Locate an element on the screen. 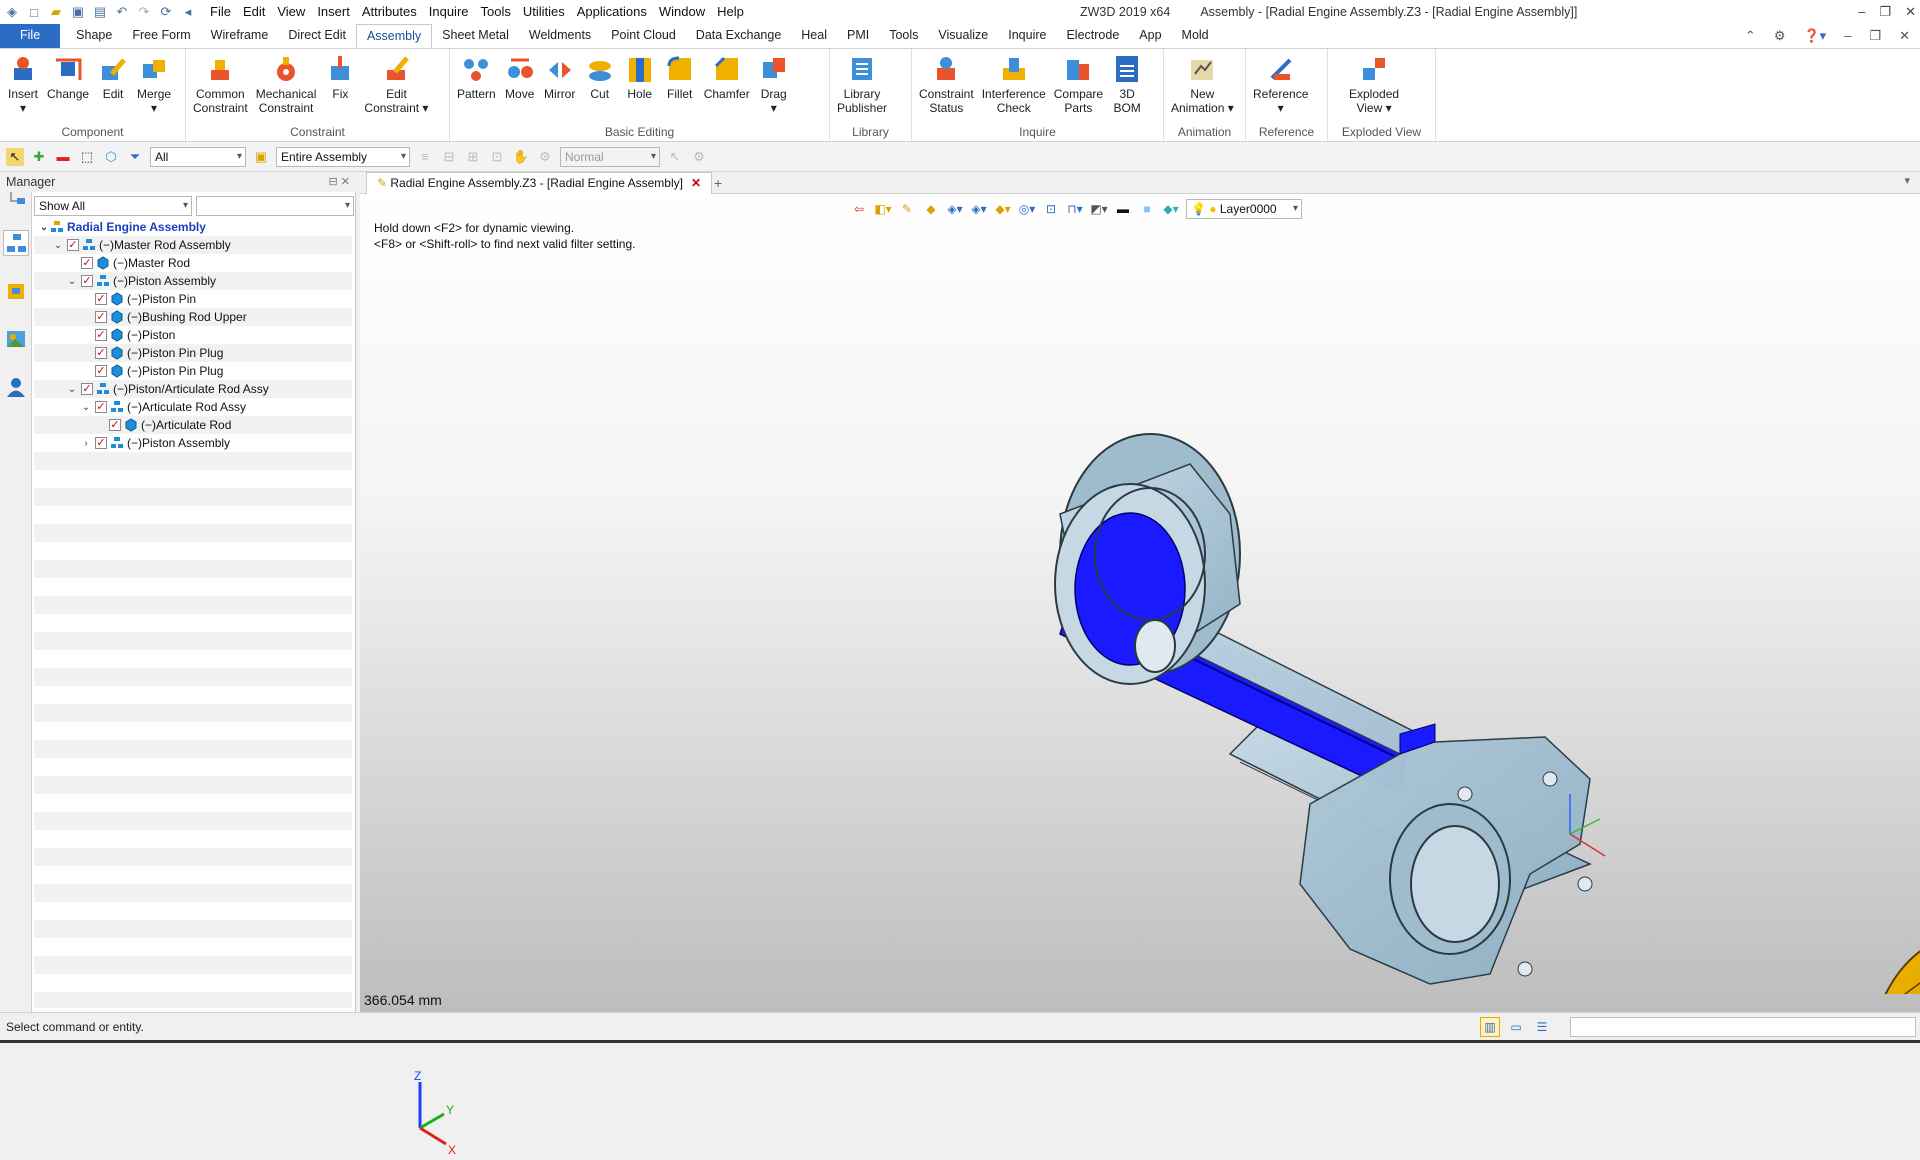 The image size is (1920, 1160). ribbon-tab-shape: Shape is located at coordinates (94, 36).